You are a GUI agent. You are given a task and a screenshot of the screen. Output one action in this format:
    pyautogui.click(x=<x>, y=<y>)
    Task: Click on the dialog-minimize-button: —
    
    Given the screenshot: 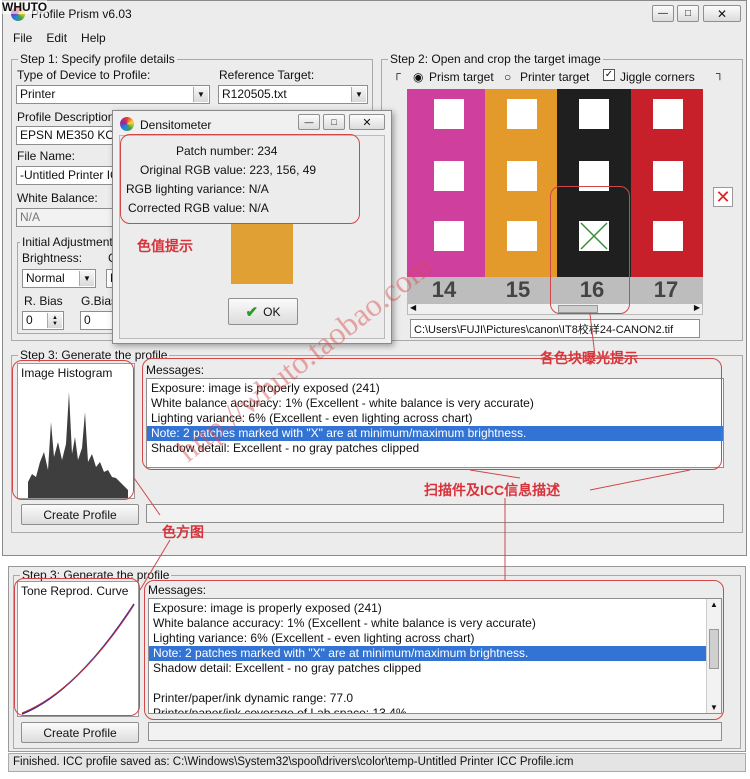 What is the action you would take?
    pyautogui.click(x=309, y=122)
    